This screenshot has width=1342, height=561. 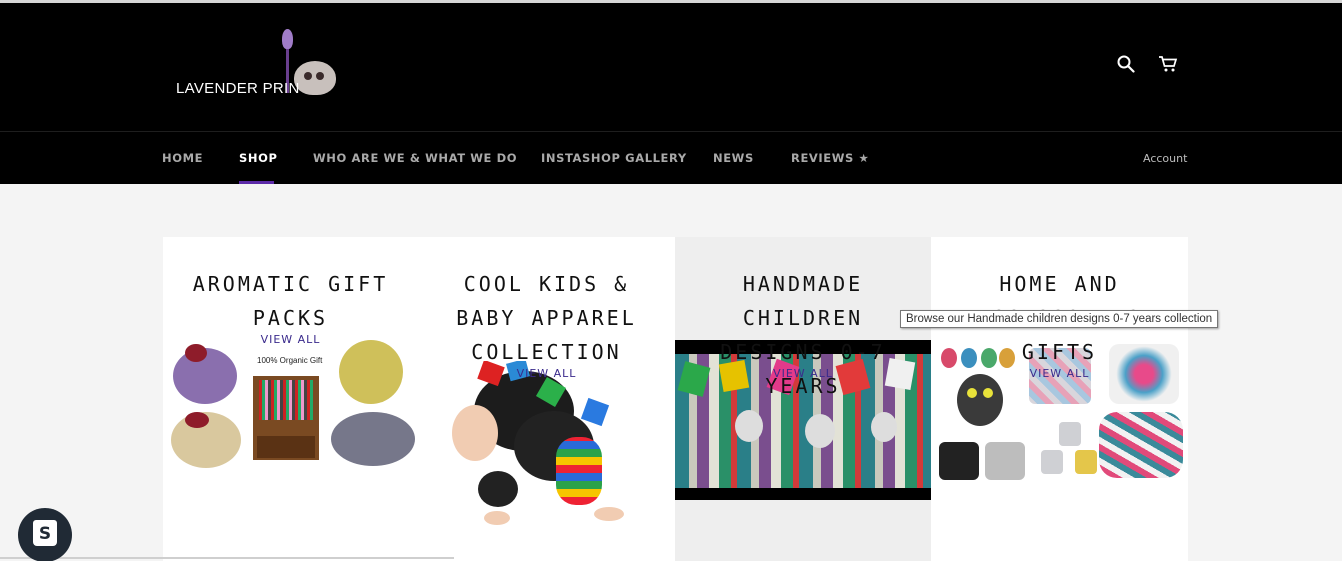 What do you see at coordinates (614, 158) in the screenshot?
I see `nav-instashop-gallery: INSTASHOP GALLERY` at bounding box center [614, 158].